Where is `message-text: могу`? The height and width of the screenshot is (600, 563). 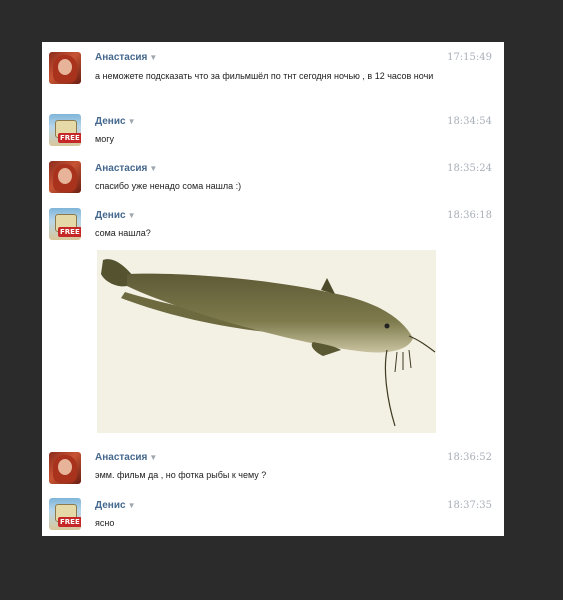 message-text: могу is located at coordinates (104, 139).